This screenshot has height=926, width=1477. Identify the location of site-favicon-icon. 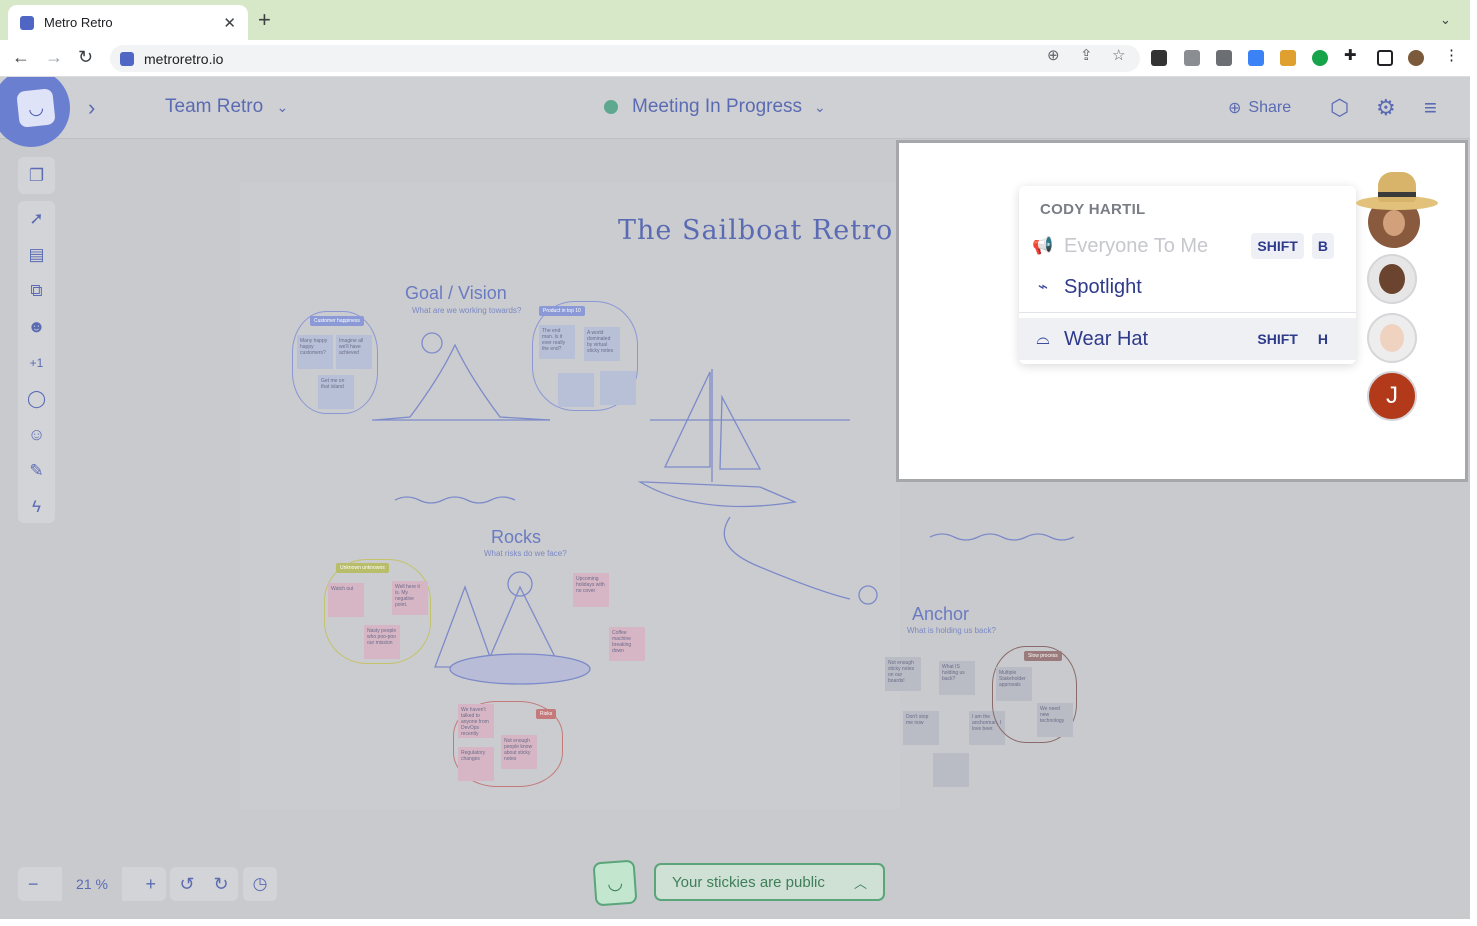
(127, 58).